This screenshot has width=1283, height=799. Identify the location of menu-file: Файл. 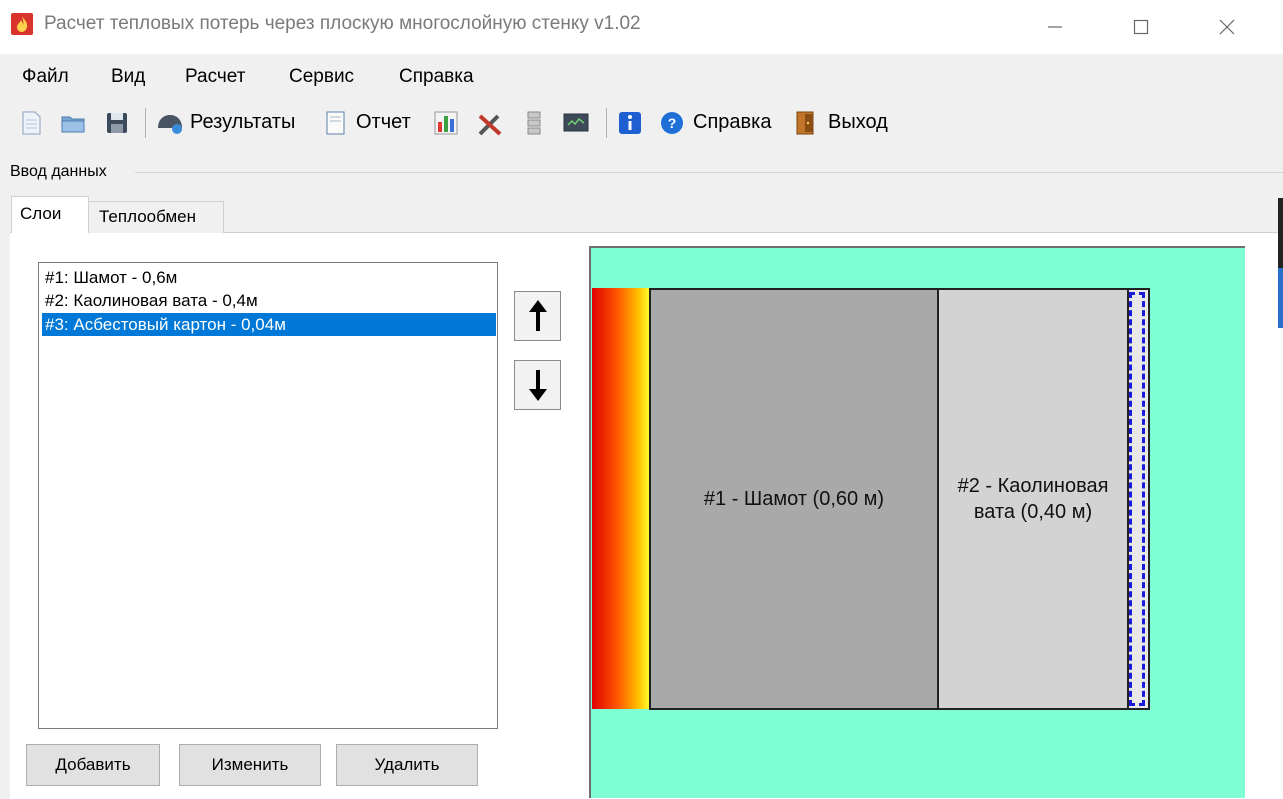
(45, 77).